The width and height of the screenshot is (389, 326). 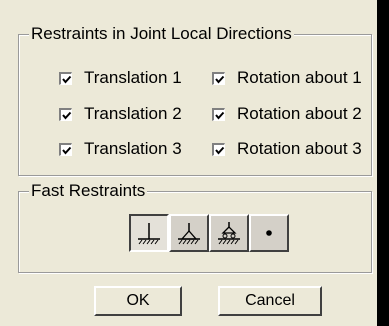 I want to click on rotation-1-checkbox: Rotation about 1, so click(x=287, y=78).